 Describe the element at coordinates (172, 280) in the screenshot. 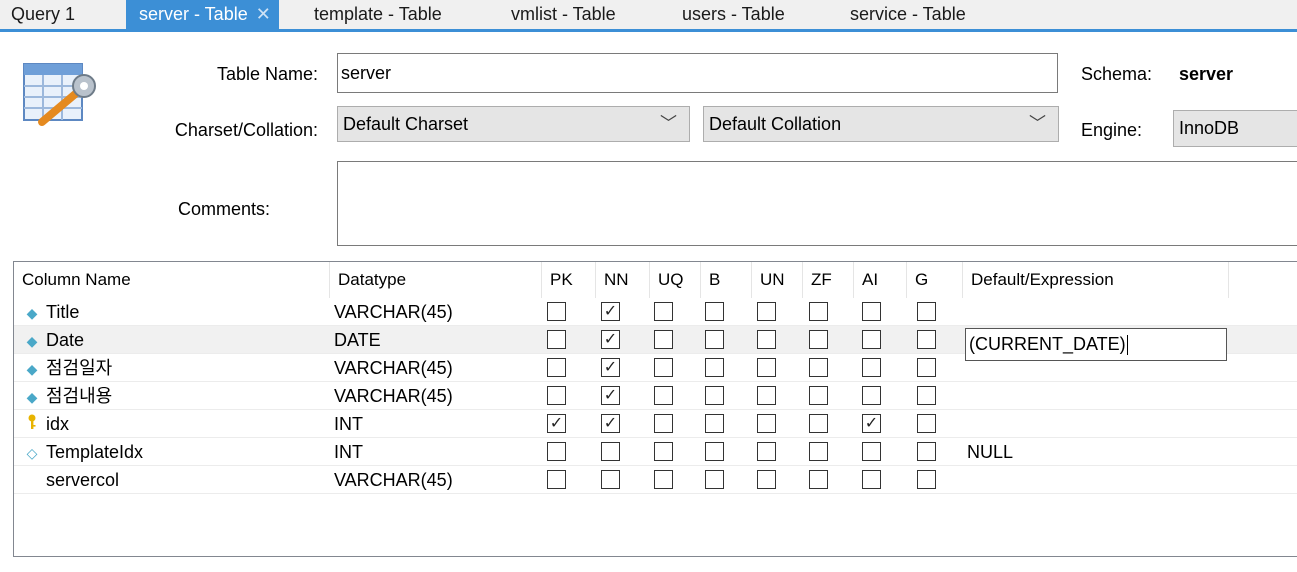

I see `header-column-name: Column Name` at that location.